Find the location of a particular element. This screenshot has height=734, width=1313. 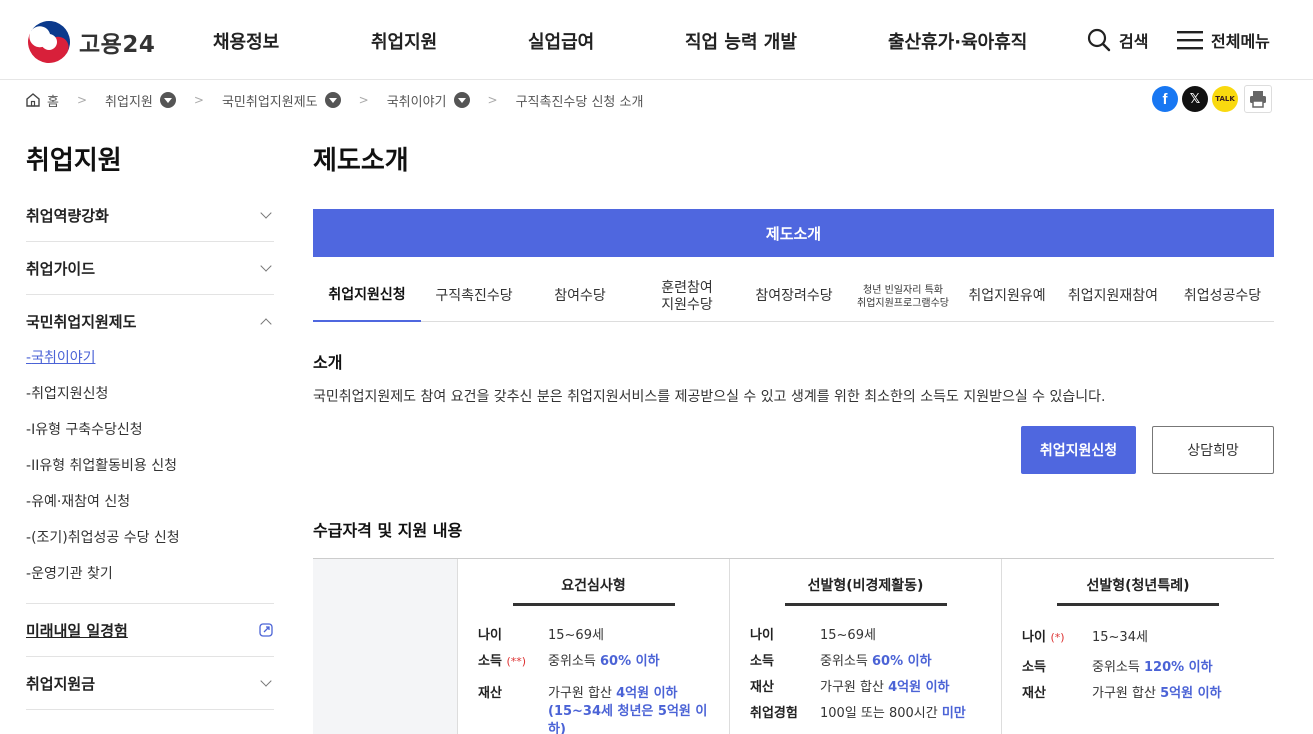

x-share-icon: 𝕏 is located at coordinates (1195, 99).